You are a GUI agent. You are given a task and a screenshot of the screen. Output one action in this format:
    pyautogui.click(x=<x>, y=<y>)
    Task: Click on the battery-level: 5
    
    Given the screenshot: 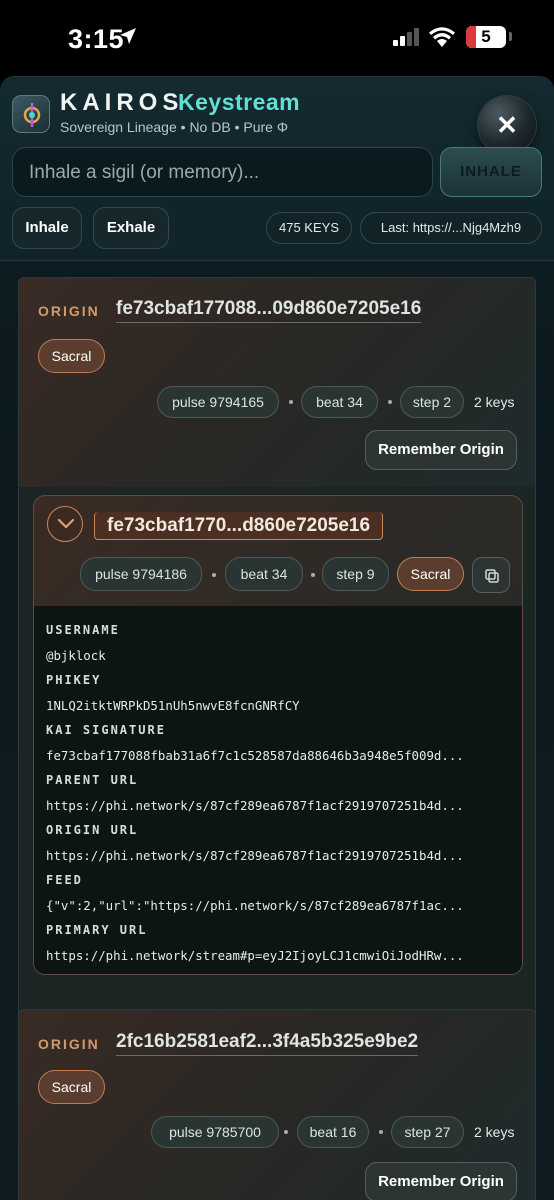 What is the action you would take?
    pyautogui.click(x=486, y=36)
    